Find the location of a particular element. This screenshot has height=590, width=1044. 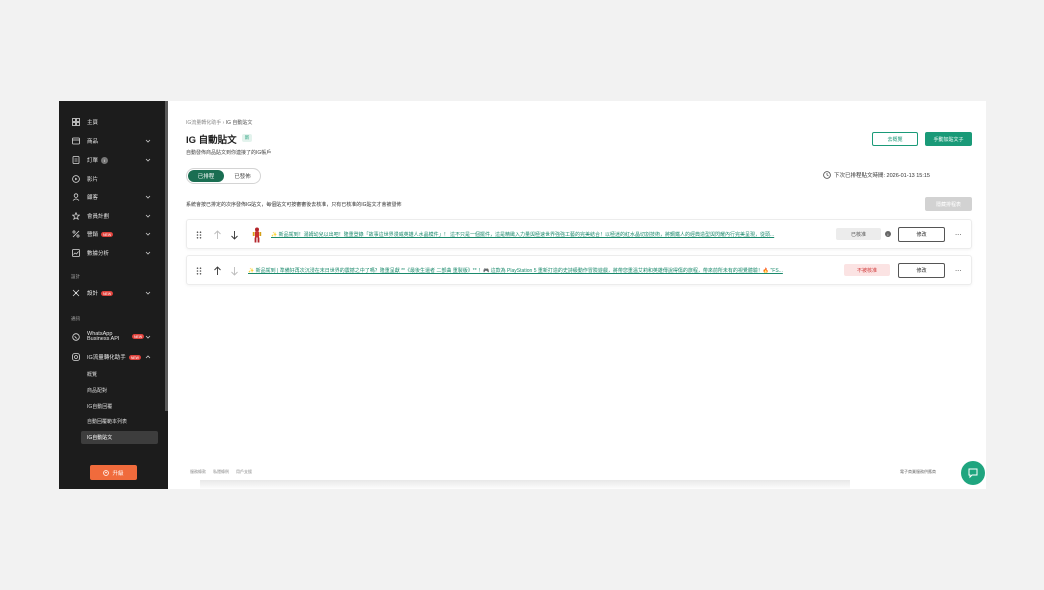

preview-button: 去概覽 is located at coordinates (895, 139).